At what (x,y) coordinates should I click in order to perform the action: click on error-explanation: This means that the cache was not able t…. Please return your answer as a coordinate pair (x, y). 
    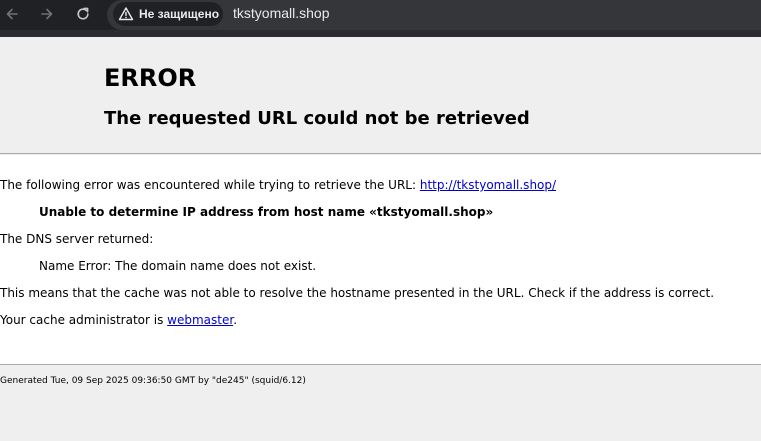
    Looking at the image, I should click on (357, 293).